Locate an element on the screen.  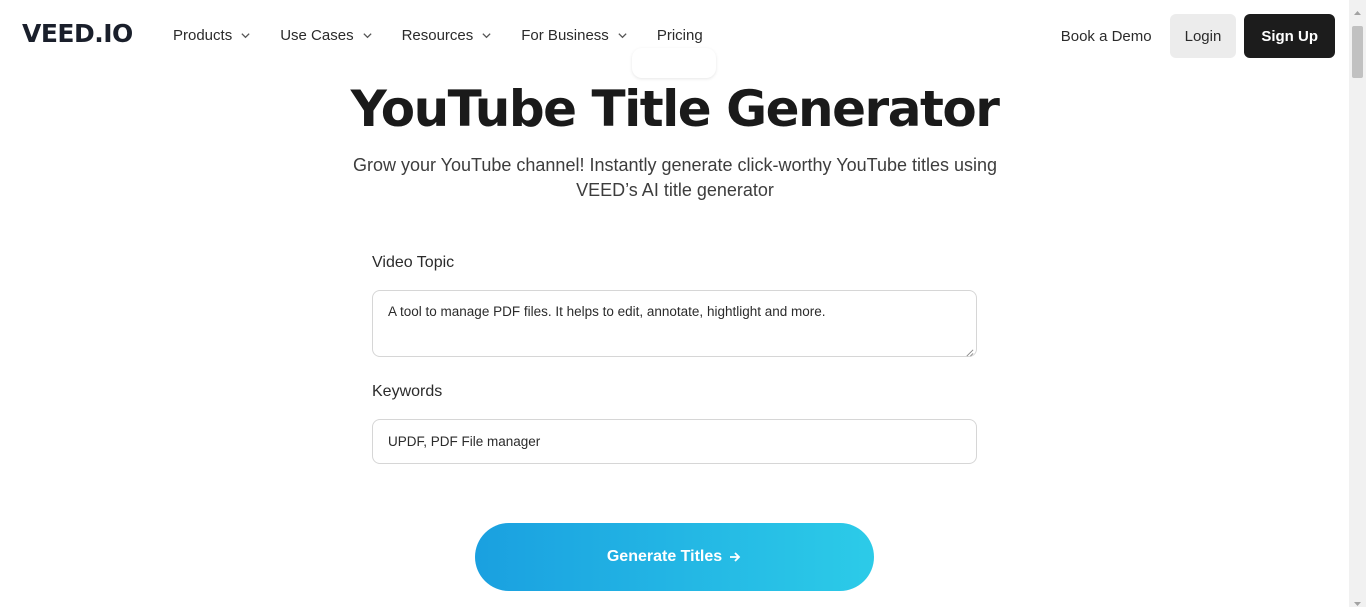
arrow-right-icon is located at coordinates (735, 557).